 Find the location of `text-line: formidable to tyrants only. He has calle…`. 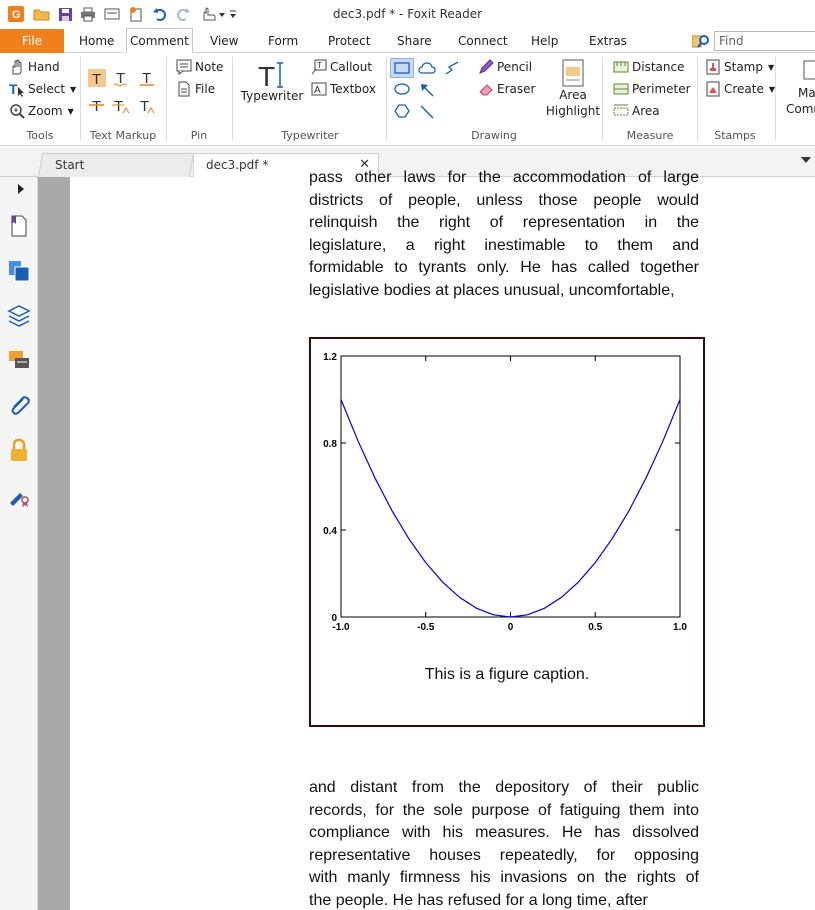

text-line: formidable to tyrants only. He has calle… is located at coordinates (504, 267).